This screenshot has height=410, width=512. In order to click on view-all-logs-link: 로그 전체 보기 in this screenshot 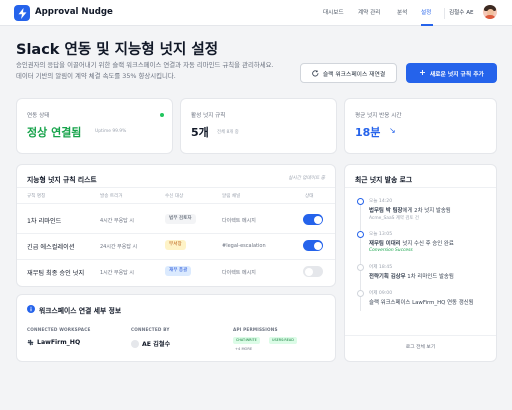, I will do `click(420, 346)`.